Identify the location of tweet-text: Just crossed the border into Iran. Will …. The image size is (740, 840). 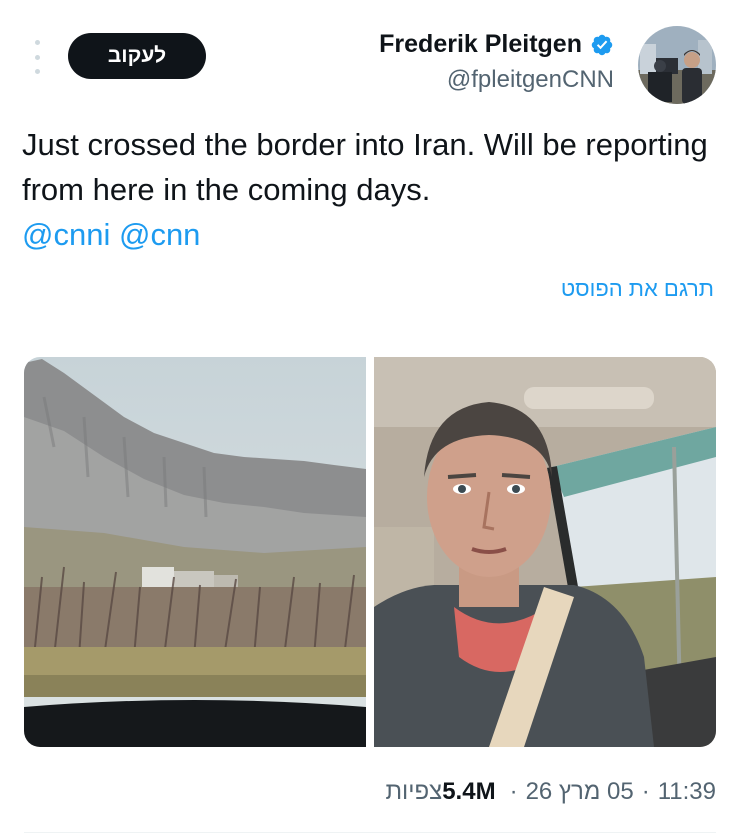
(365, 167).